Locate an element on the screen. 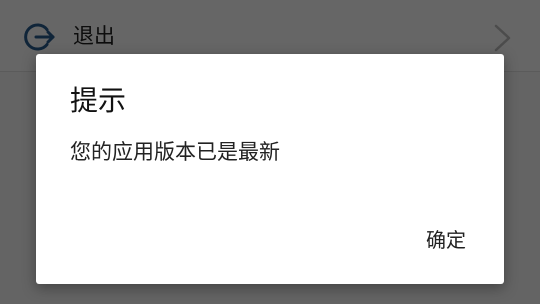 The image size is (540, 304). dialog-title: 提示 is located at coordinates (98, 100).